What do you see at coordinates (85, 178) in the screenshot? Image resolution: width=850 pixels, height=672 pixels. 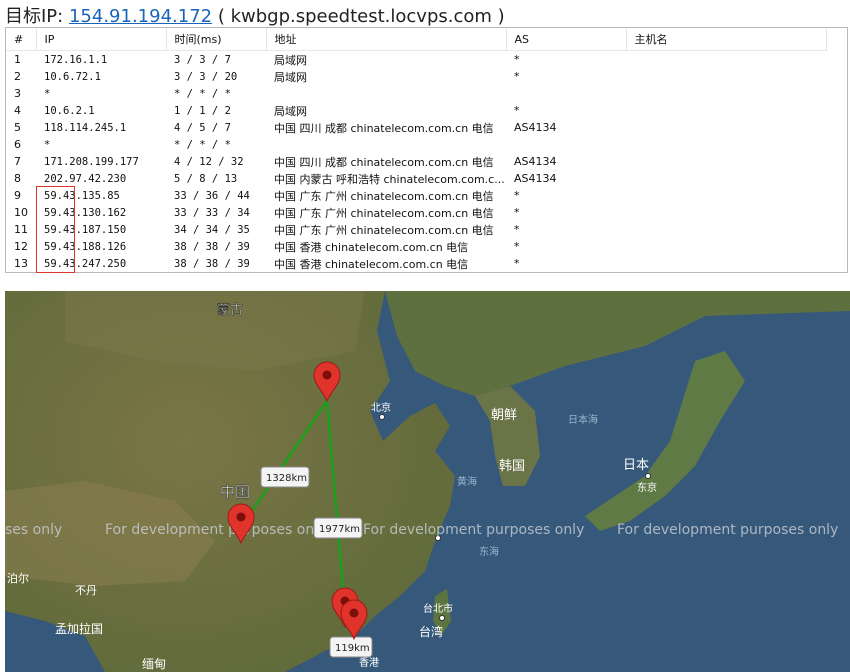 I see `hop-ip: 202.97.42.230` at bounding box center [85, 178].